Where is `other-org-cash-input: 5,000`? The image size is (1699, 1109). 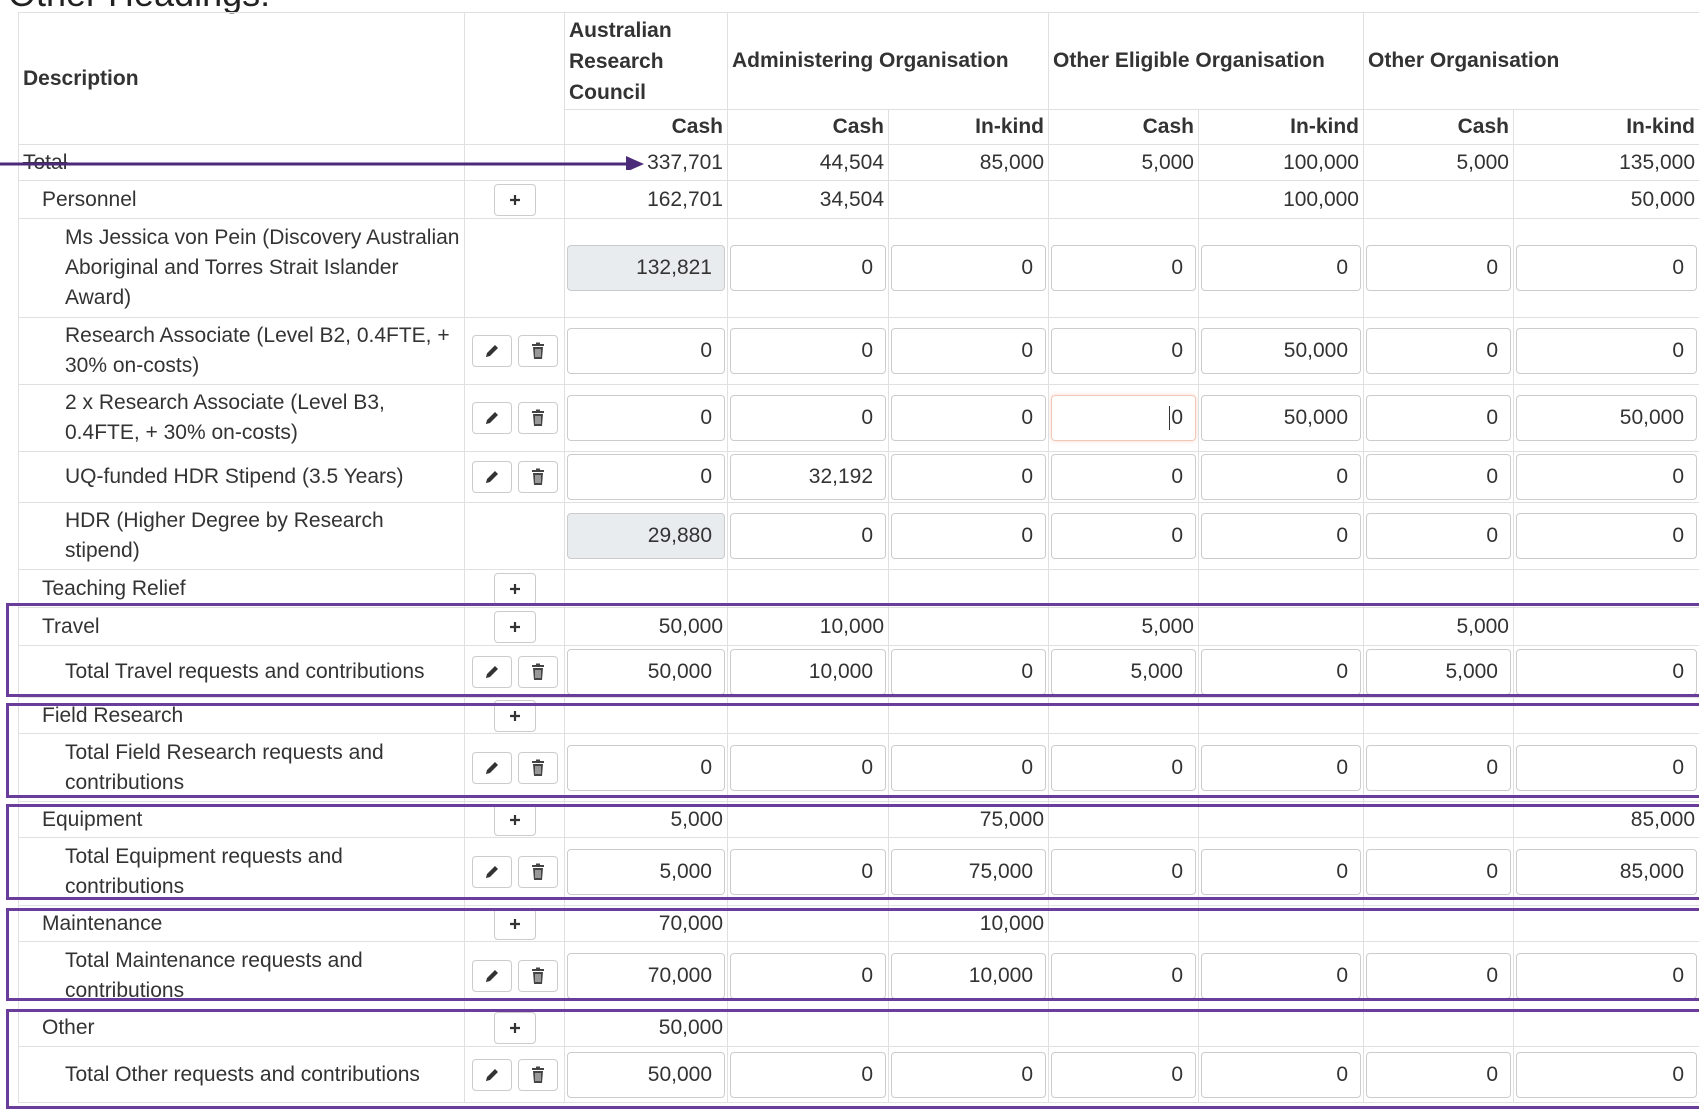 other-org-cash-input: 5,000 is located at coordinates (1438, 672).